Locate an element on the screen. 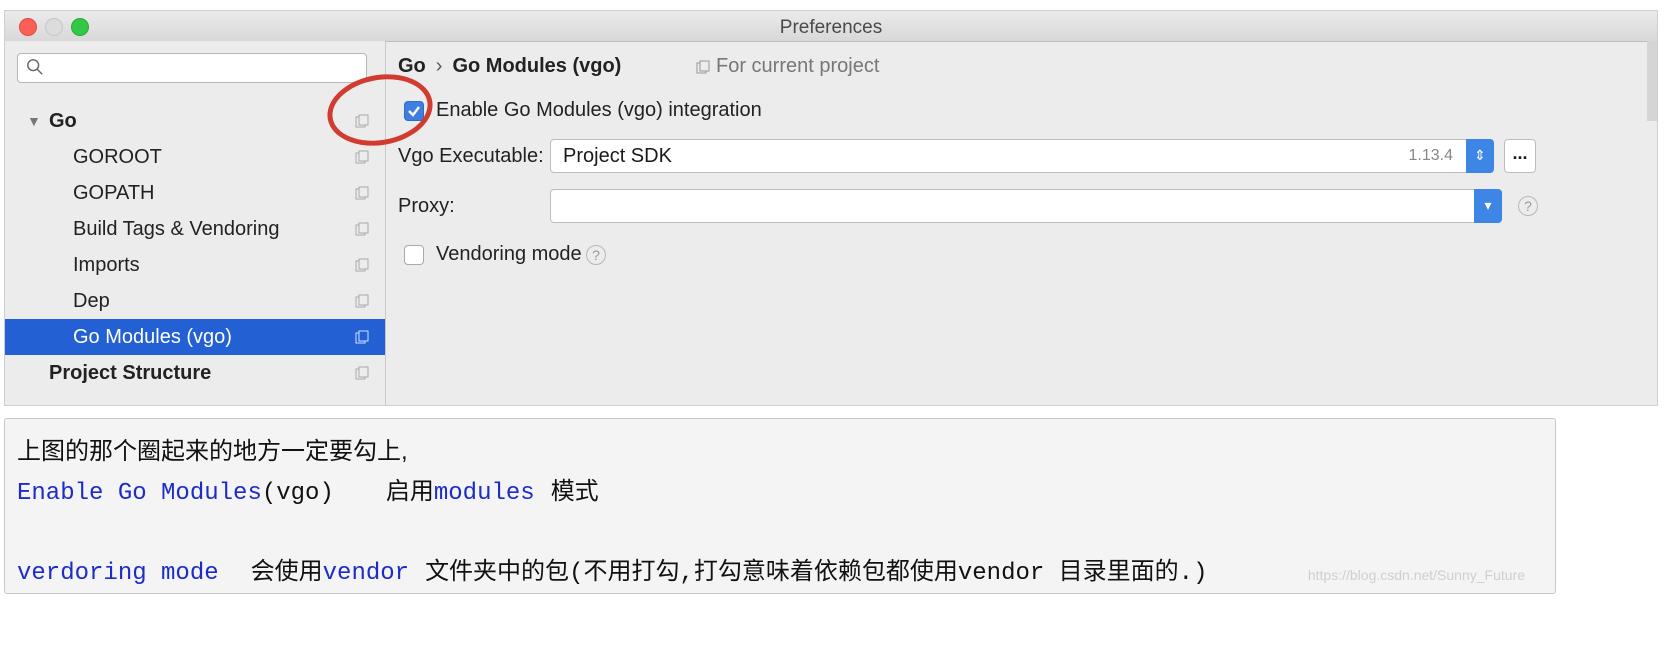 The image size is (1666, 652). tree-item-label: Dep is located at coordinates (91, 301).